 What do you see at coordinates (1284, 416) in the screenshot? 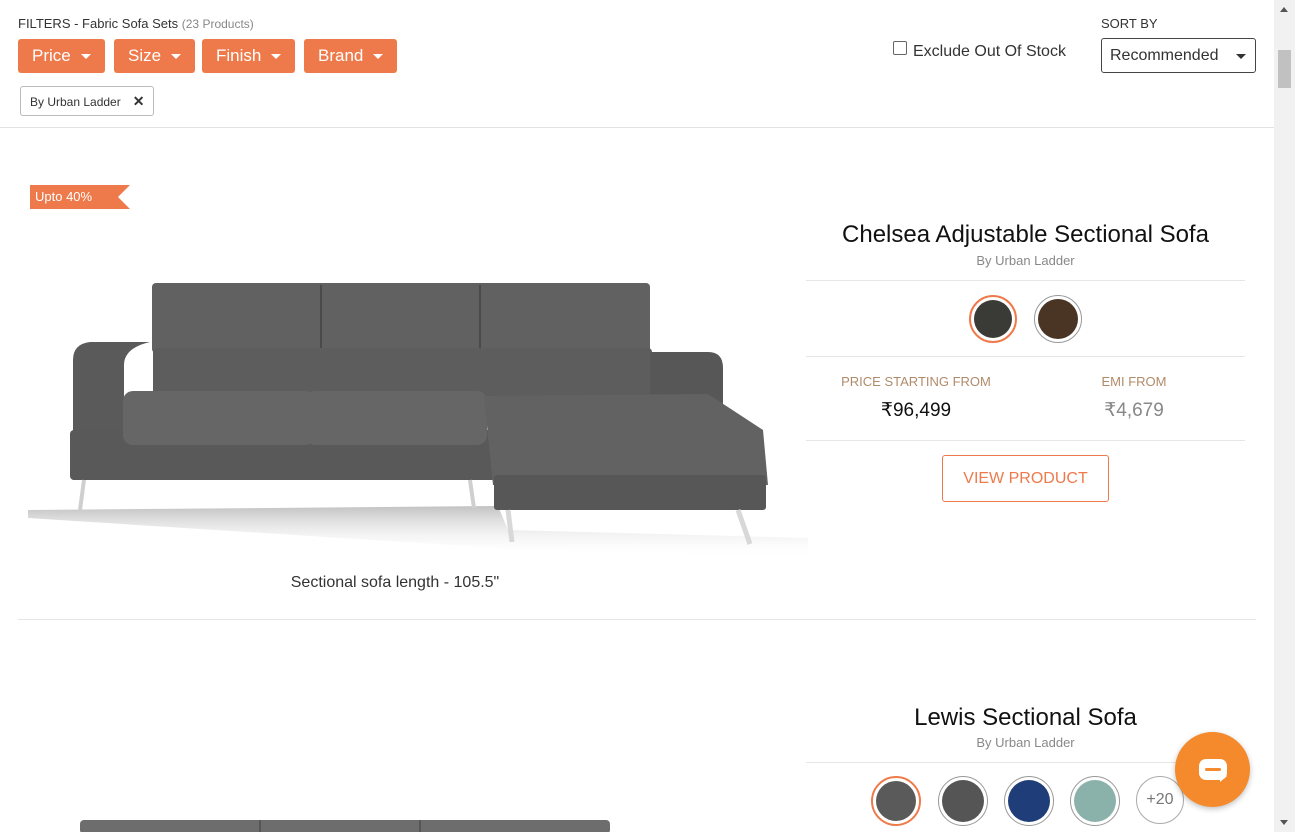
I see `scrollbar` at bounding box center [1284, 416].